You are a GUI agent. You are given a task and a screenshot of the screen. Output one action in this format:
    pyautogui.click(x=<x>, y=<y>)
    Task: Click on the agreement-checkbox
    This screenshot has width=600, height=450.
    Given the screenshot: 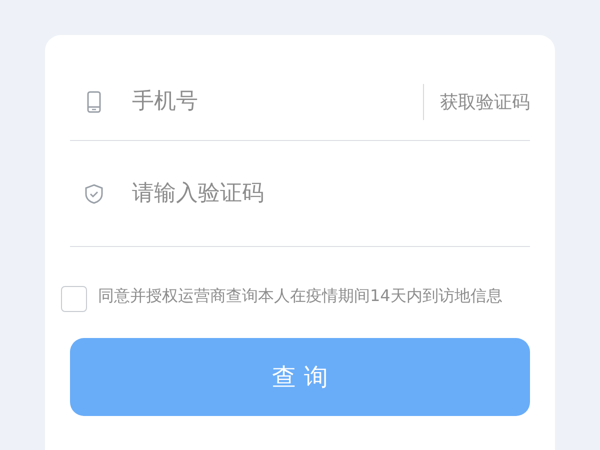 What is the action you would take?
    pyautogui.click(x=74, y=299)
    